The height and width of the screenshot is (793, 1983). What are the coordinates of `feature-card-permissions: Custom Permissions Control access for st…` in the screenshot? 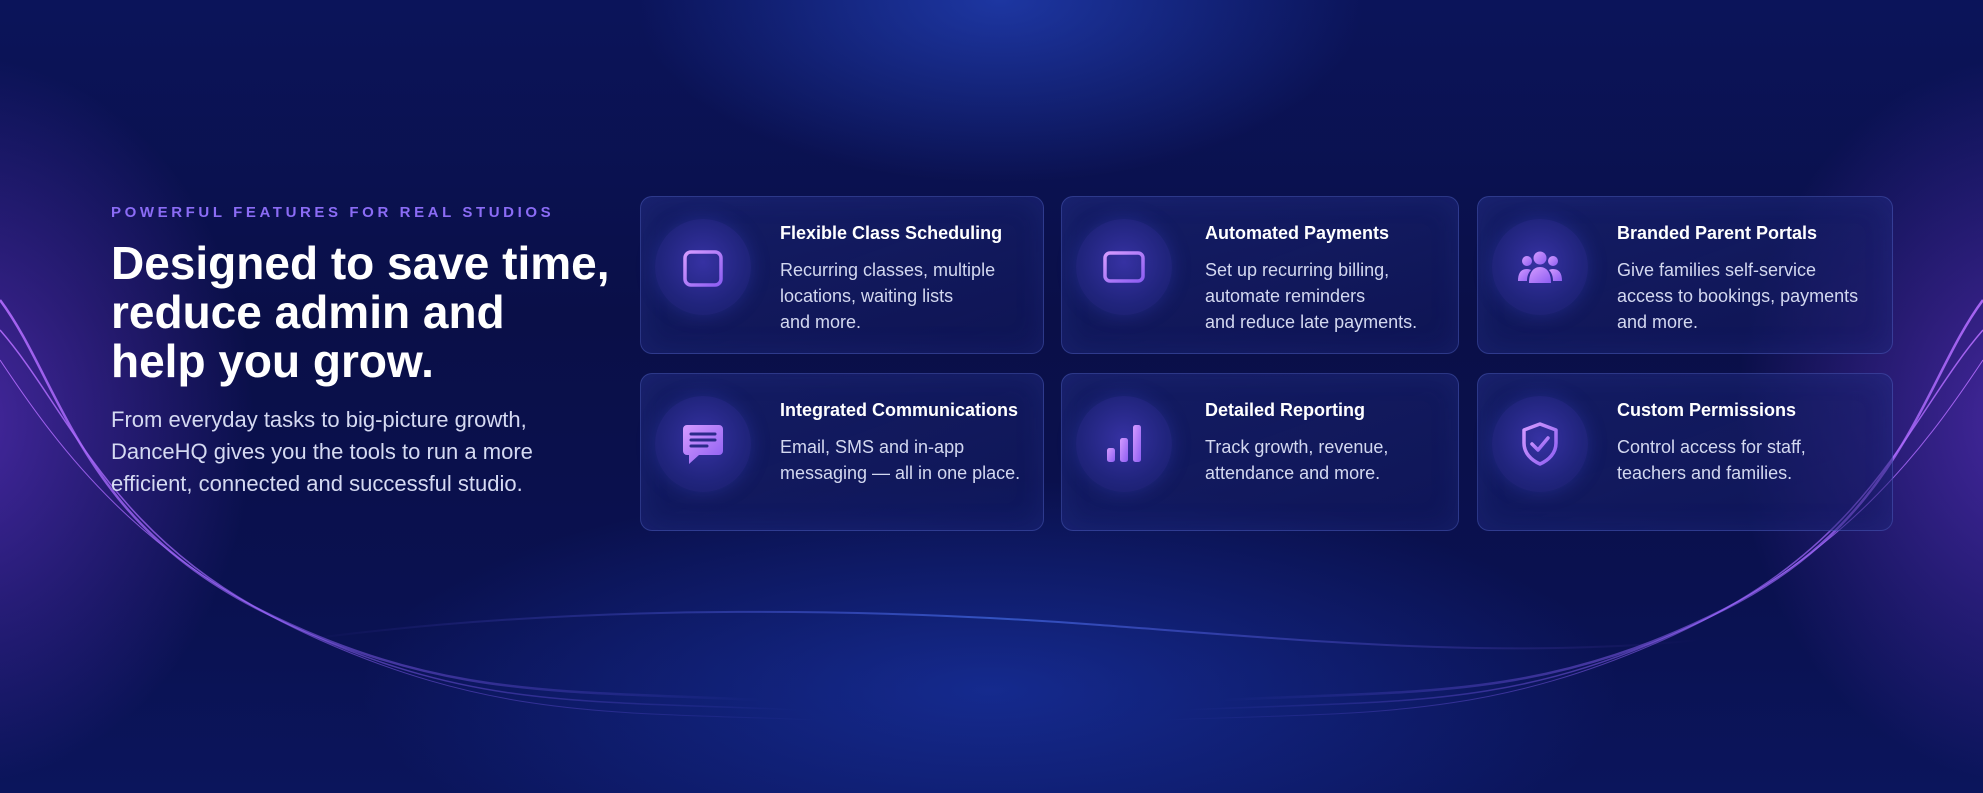 It's located at (1685, 452).